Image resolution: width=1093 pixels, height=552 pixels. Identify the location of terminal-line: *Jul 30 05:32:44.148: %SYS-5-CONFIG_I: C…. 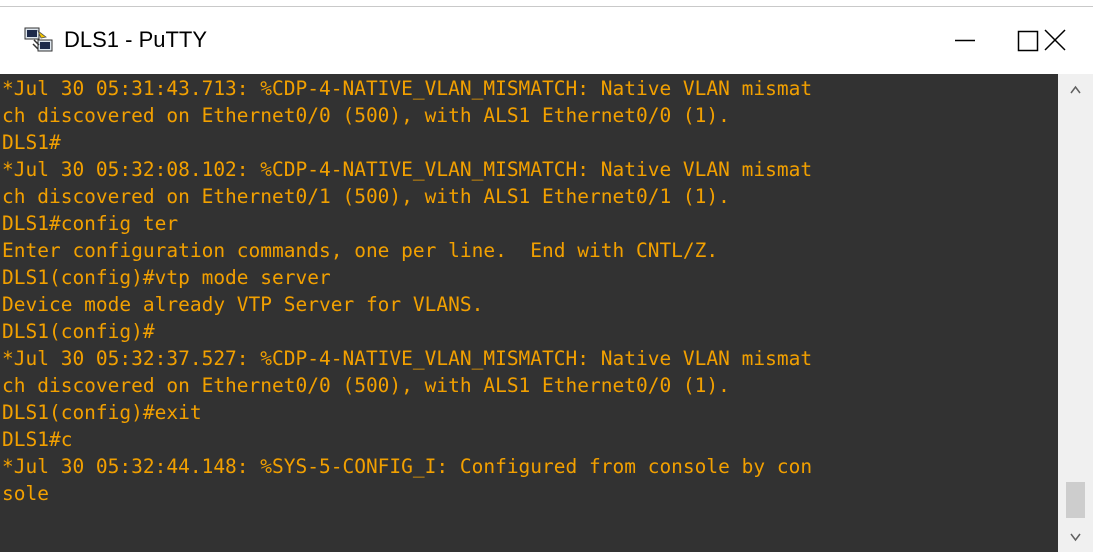
(407, 466).